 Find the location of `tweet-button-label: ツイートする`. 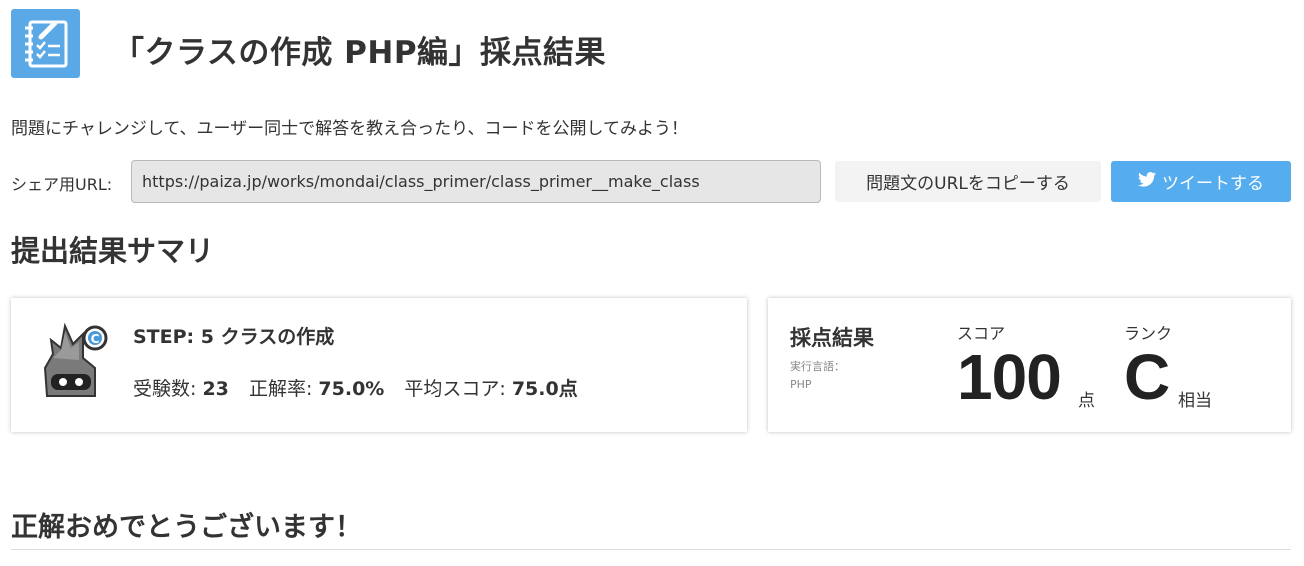

tweet-button-label: ツイートする is located at coordinates (1213, 184).